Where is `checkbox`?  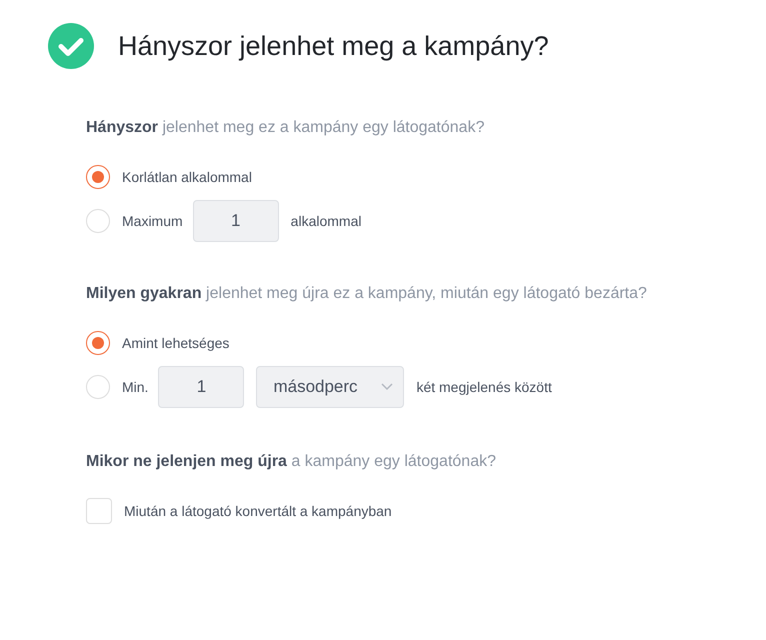
checkbox is located at coordinates (99, 511).